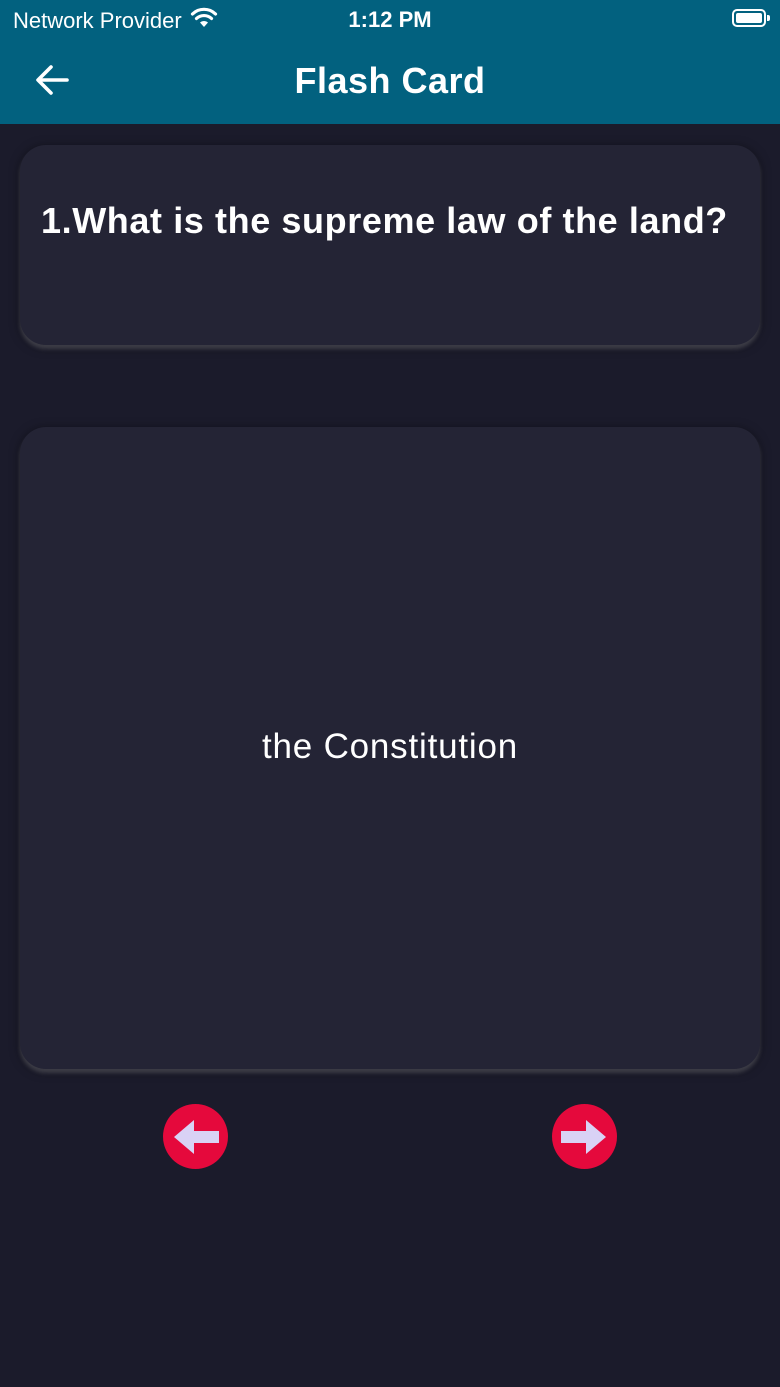 The width and height of the screenshot is (780, 1387). Describe the element at coordinates (390, 245) in the screenshot. I see `question-card: 1.What is the supreme law of the land?` at that location.